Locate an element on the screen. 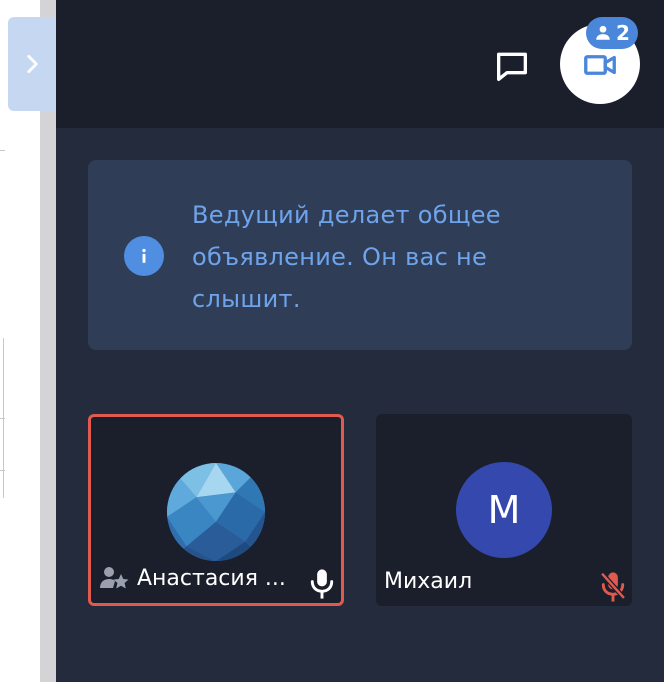 This screenshot has height=682, width=664. sidebar-toggle-button is located at coordinates (32, 64).